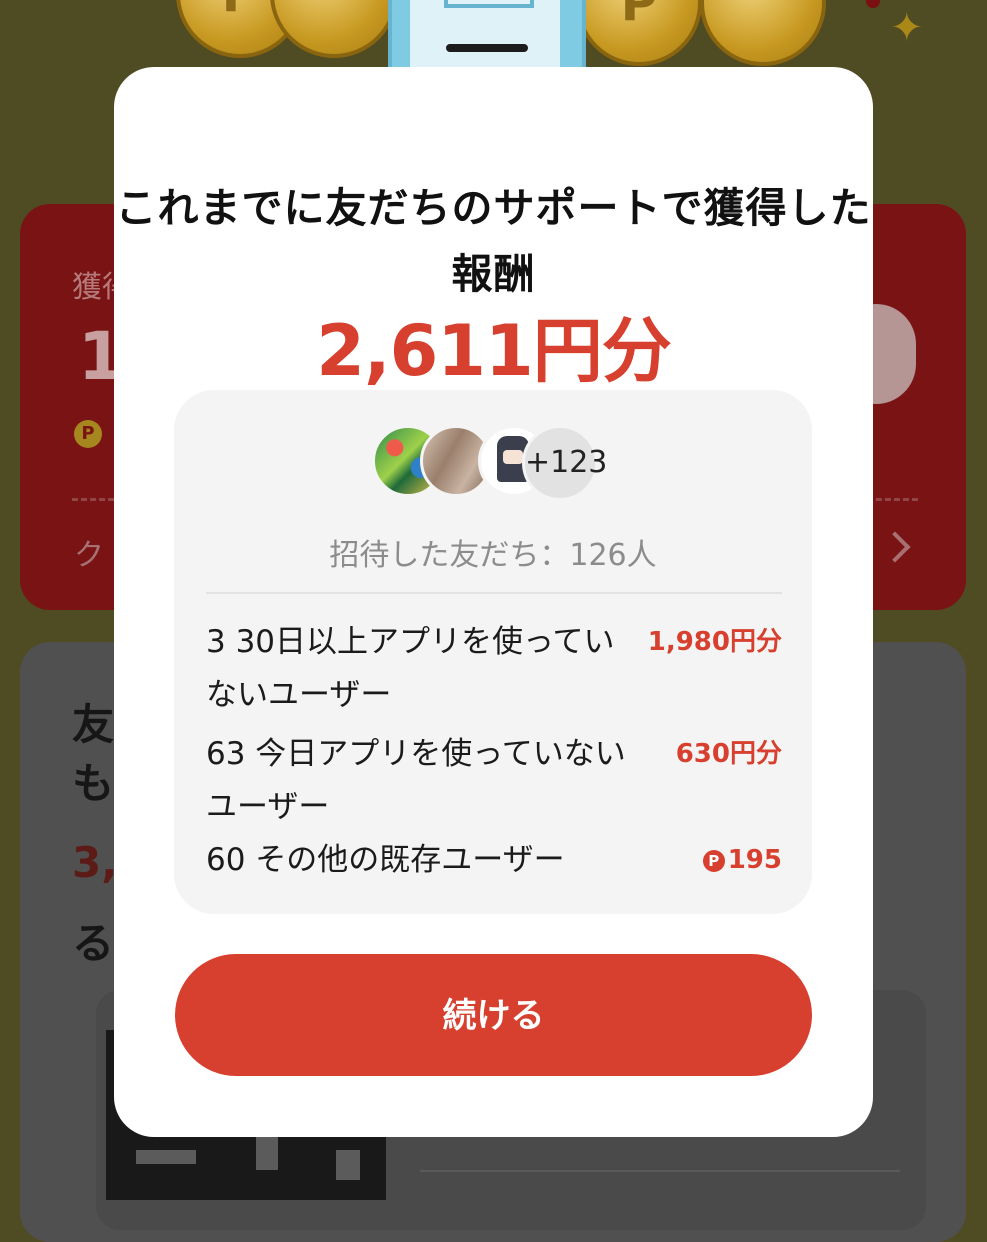  What do you see at coordinates (714, 642) in the screenshot?
I see `reward-row-value: 1,980円分` at bounding box center [714, 642].